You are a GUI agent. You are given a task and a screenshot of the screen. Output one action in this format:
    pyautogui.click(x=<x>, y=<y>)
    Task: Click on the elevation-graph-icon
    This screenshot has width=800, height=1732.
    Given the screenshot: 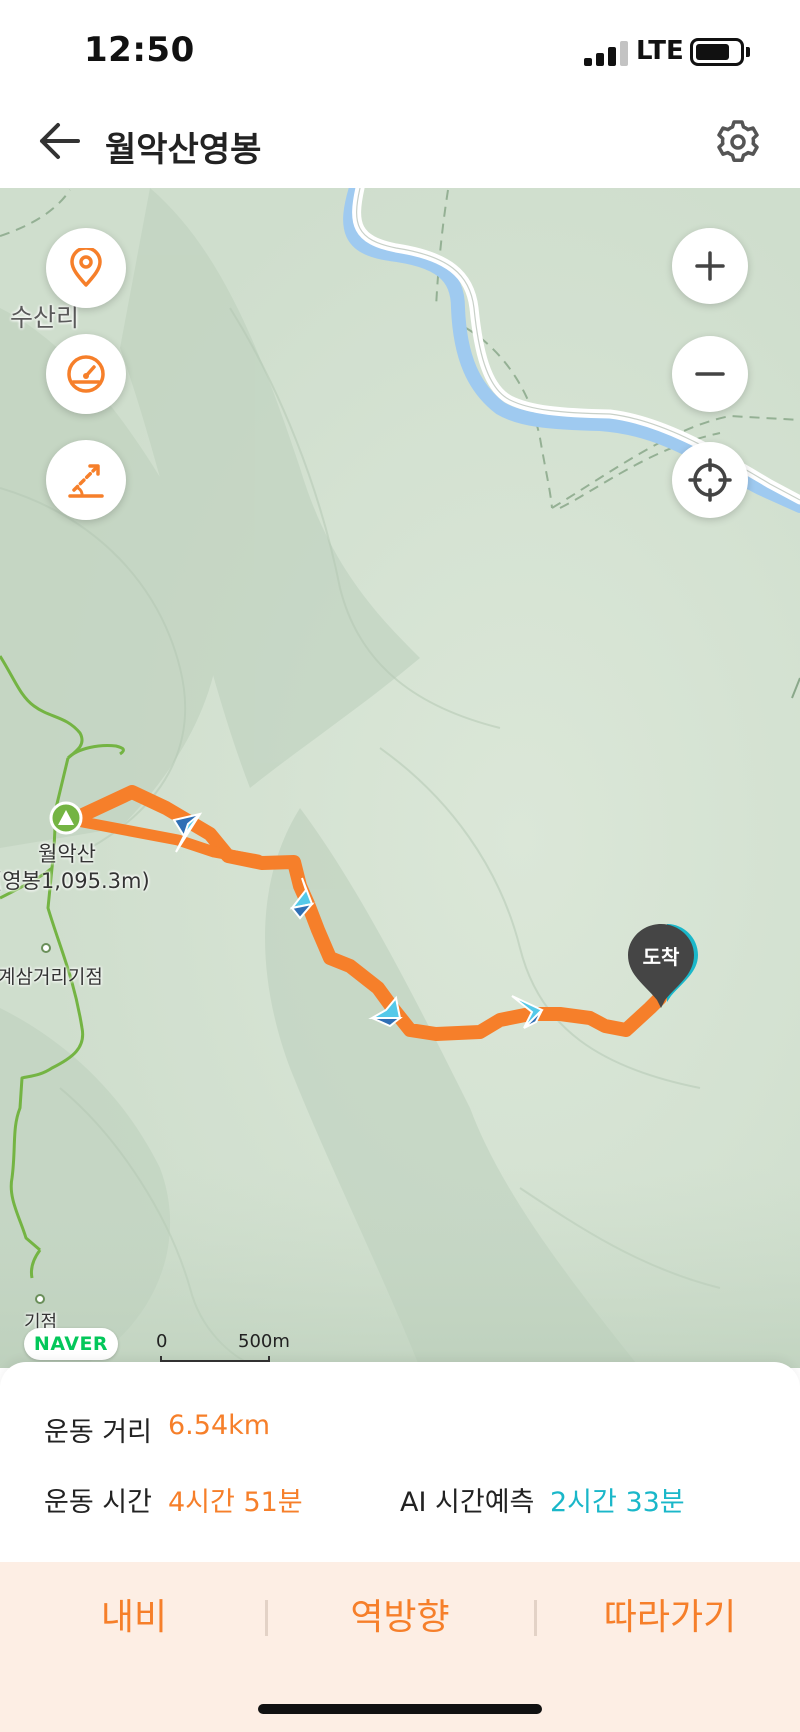 What is the action you would take?
    pyautogui.click(x=86, y=481)
    